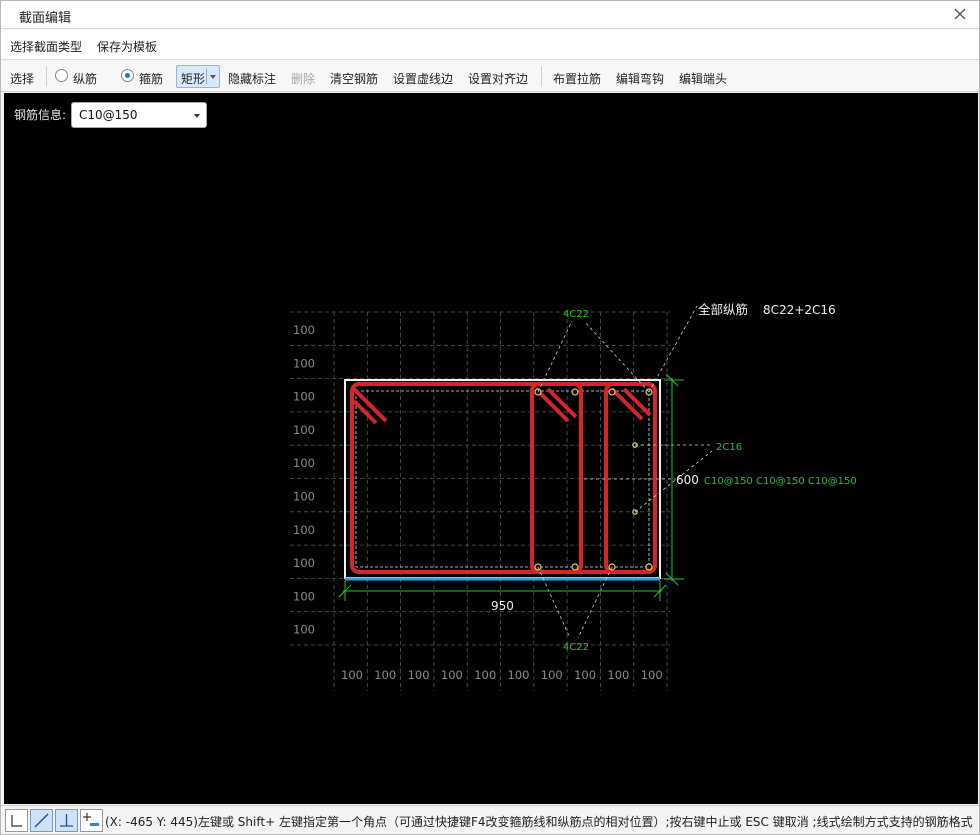 The width and height of the screenshot is (980, 835). What do you see at coordinates (46, 46) in the screenshot?
I see `menu-select-section-type: 选择截面类型` at bounding box center [46, 46].